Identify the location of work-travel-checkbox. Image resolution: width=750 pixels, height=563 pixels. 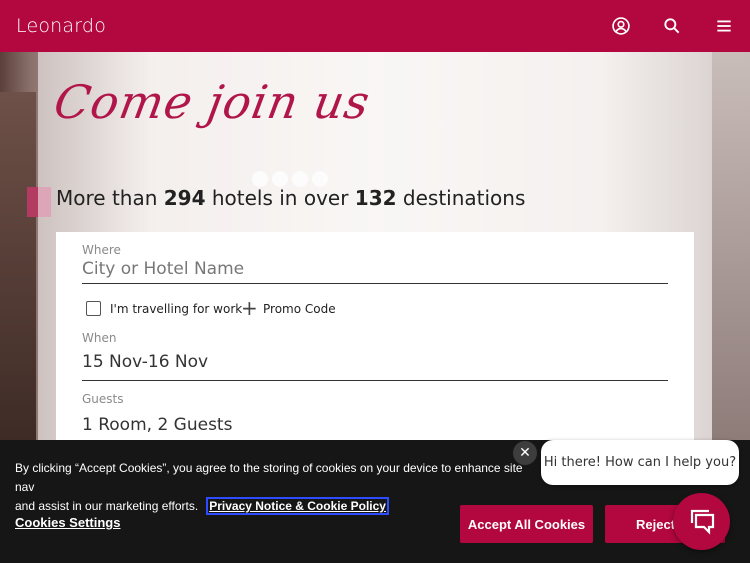
(93, 308).